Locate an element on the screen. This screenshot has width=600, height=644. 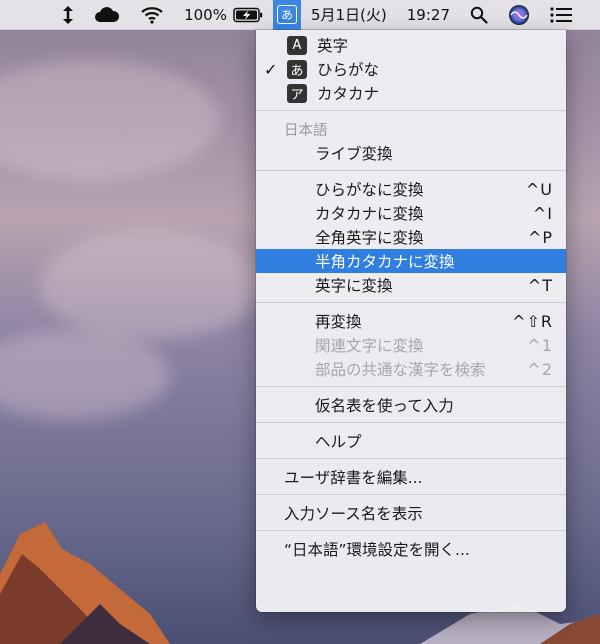
battery-status: 100% is located at coordinates (223, 15).